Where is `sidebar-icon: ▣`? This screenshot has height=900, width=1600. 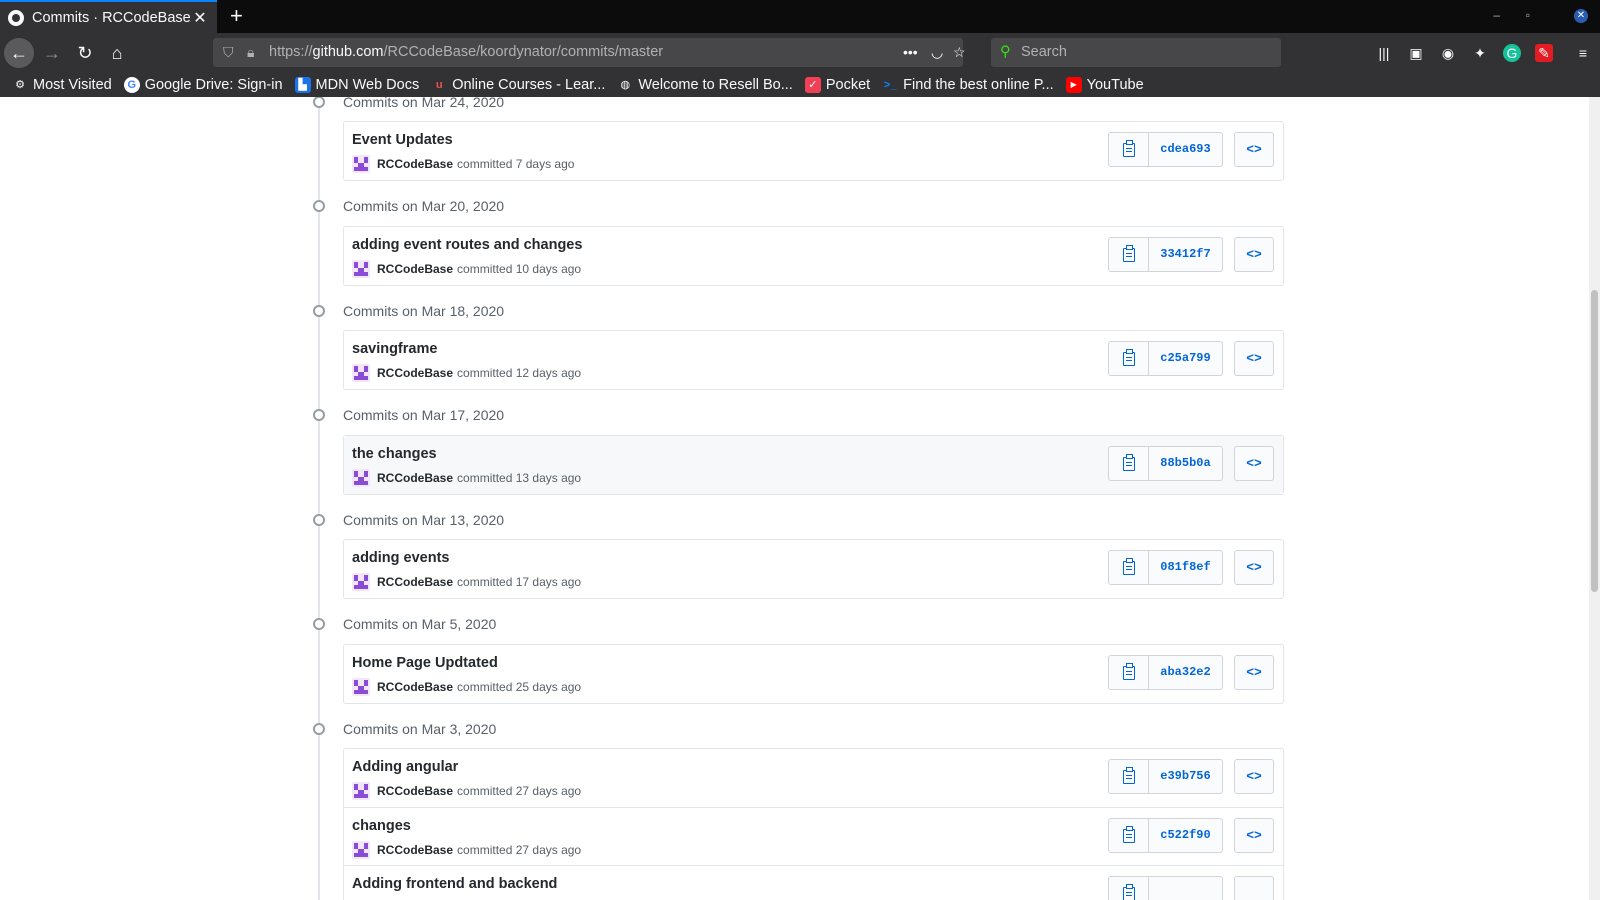
sidebar-icon: ▣ is located at coordinates (1416, 53).